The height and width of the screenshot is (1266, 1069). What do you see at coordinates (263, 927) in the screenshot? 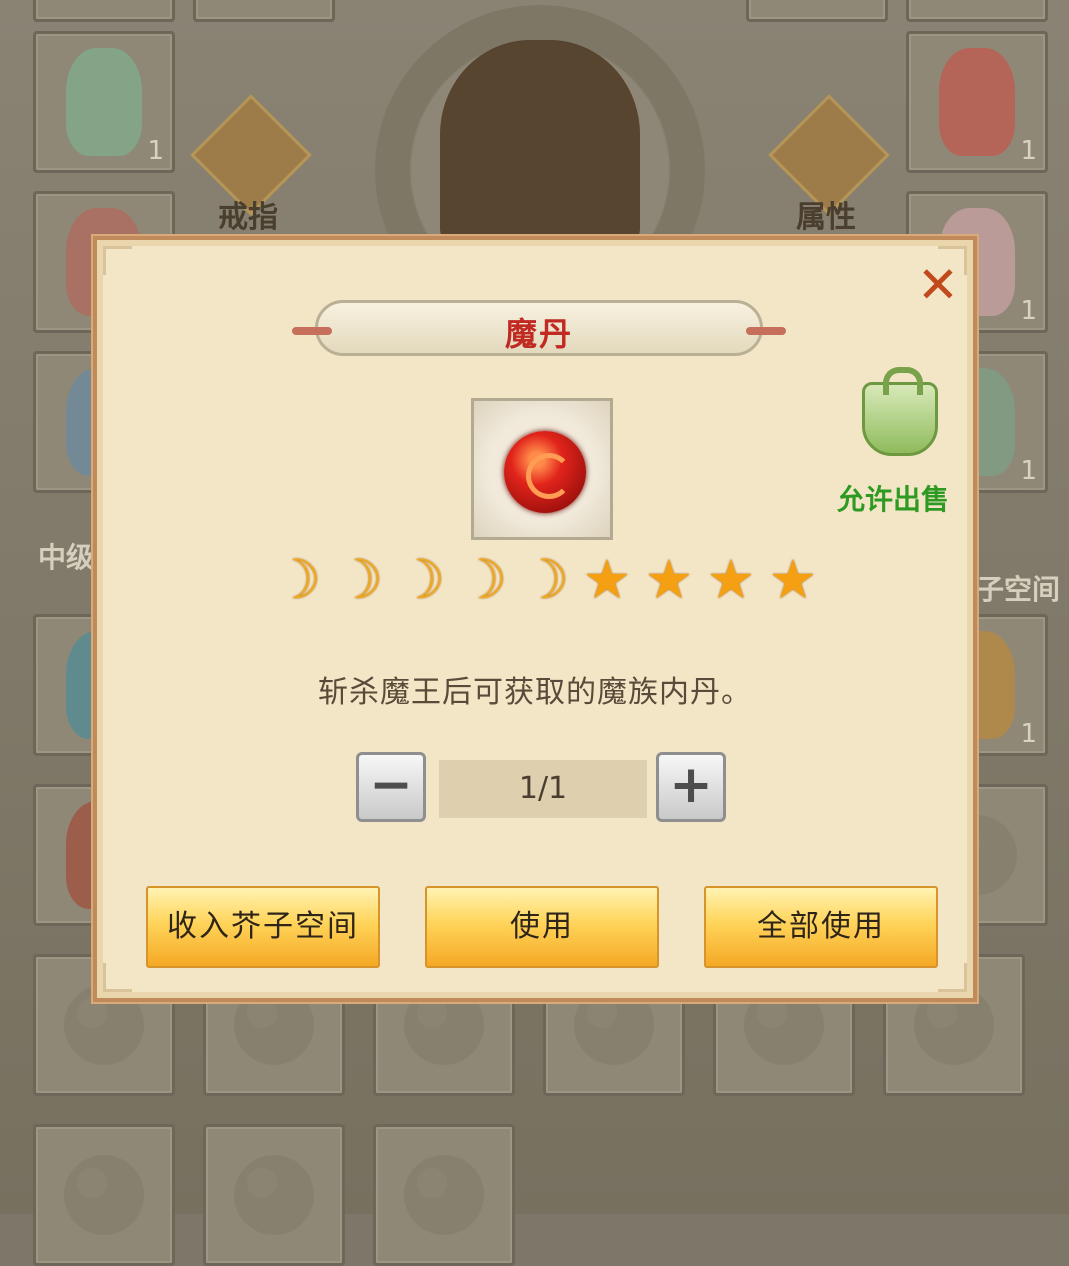
I see `store-to-space-button: 收入芥子空间` at bounding box center [263, 927].